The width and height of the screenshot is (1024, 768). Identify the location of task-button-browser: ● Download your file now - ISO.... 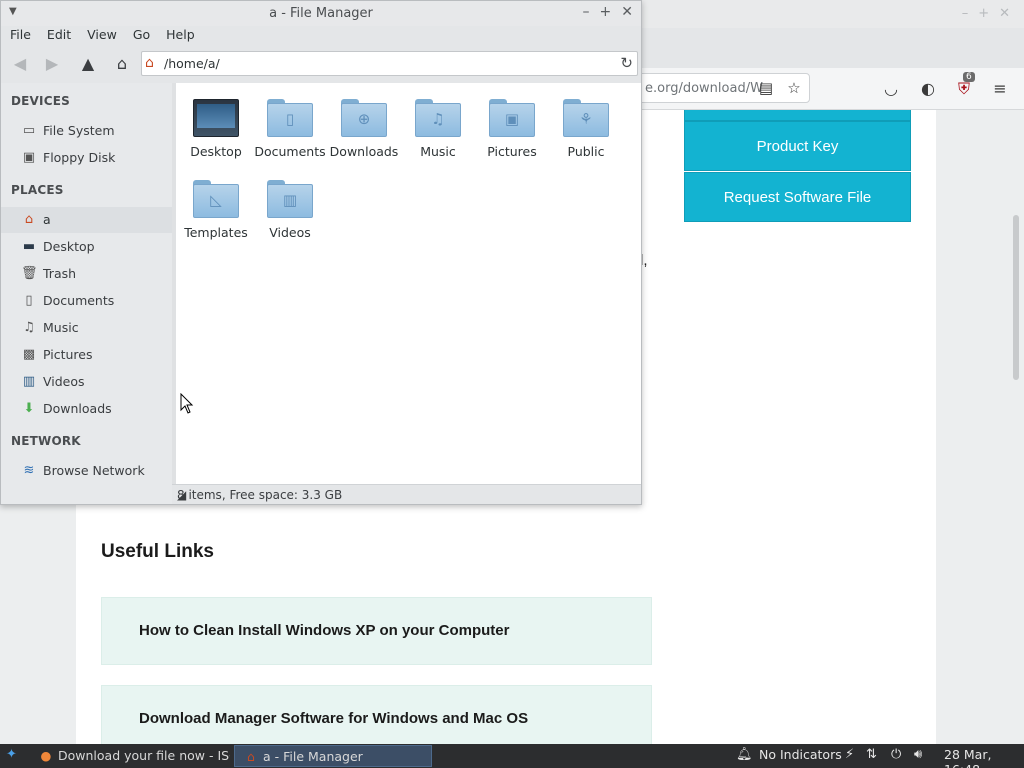
(130, 756).